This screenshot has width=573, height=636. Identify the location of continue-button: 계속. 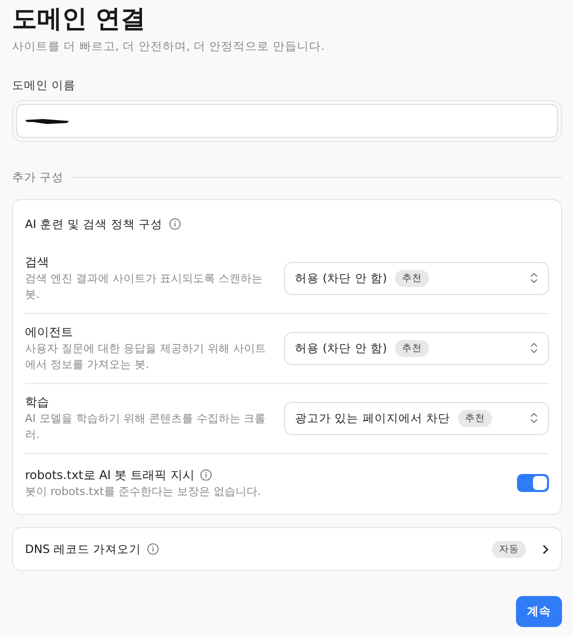
(539, 611).